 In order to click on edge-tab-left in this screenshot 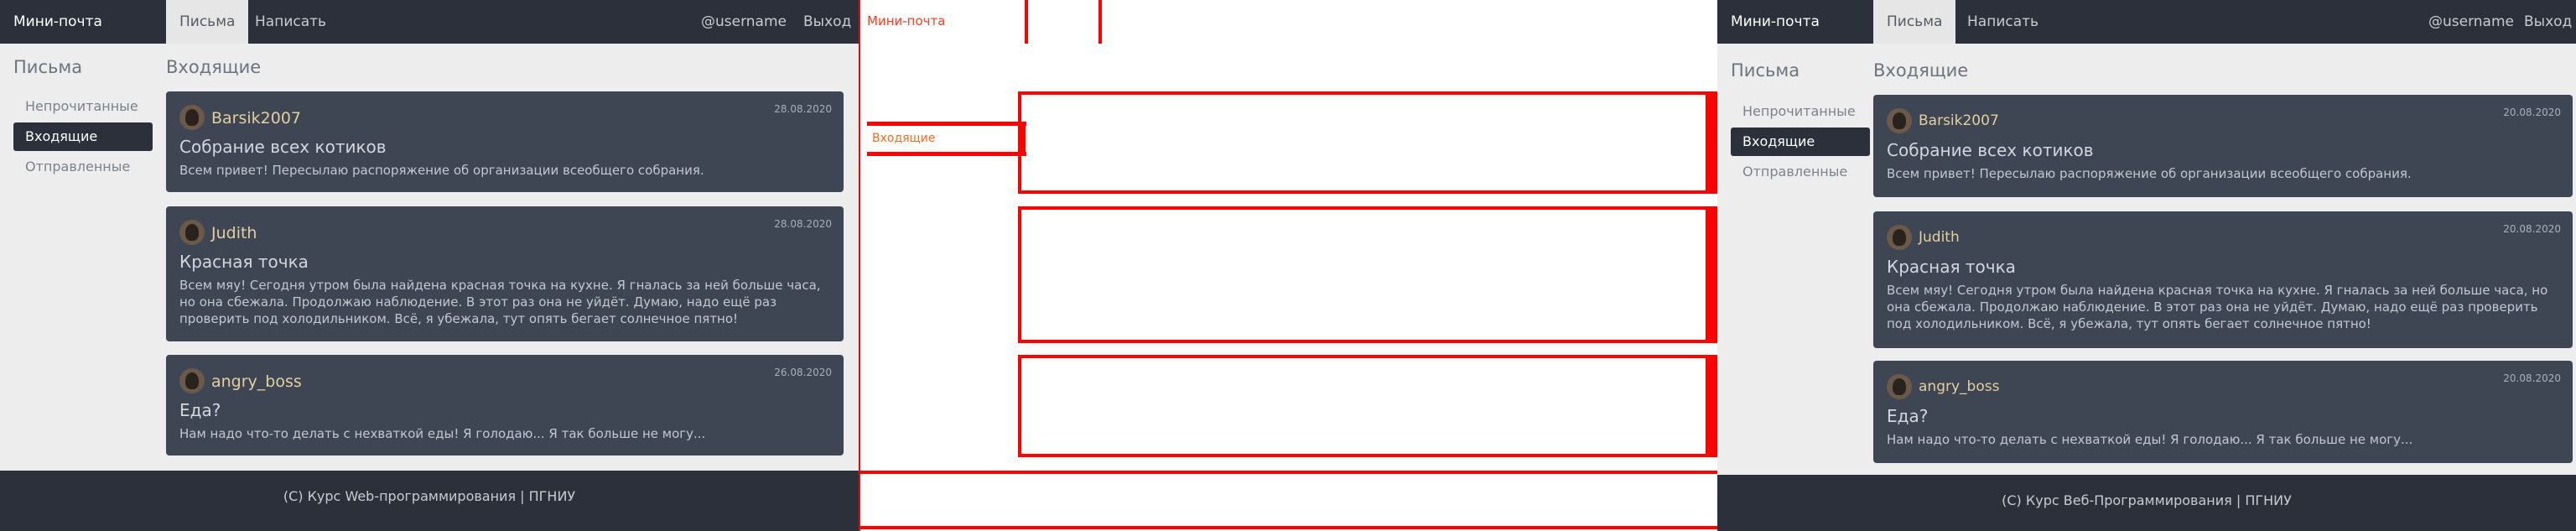, I will do `click(1026, 22)`.